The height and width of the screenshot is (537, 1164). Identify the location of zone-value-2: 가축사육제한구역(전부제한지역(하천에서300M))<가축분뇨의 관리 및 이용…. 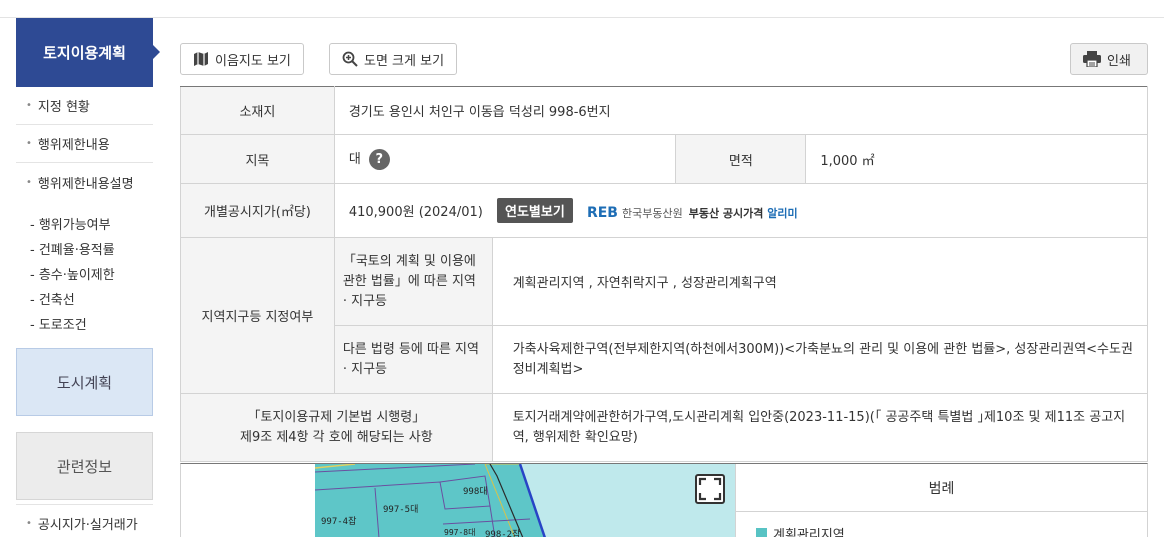
(820, 359).